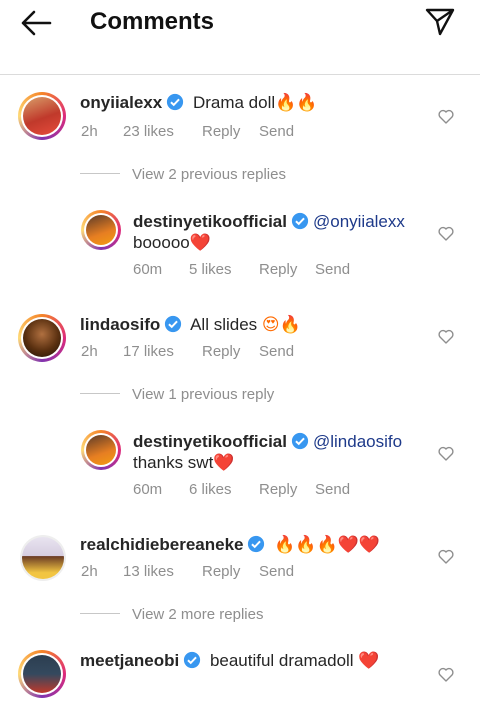 The image size is (480, 702). What do you see at coordinates (281, 660) in the screenshot?
I see `comment-text: beautiful dramadoll` at bounding box center [281, 660].